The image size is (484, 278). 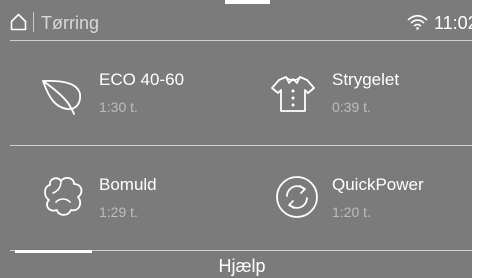 I want to click on screen-edge, so click(x=478, y=139).